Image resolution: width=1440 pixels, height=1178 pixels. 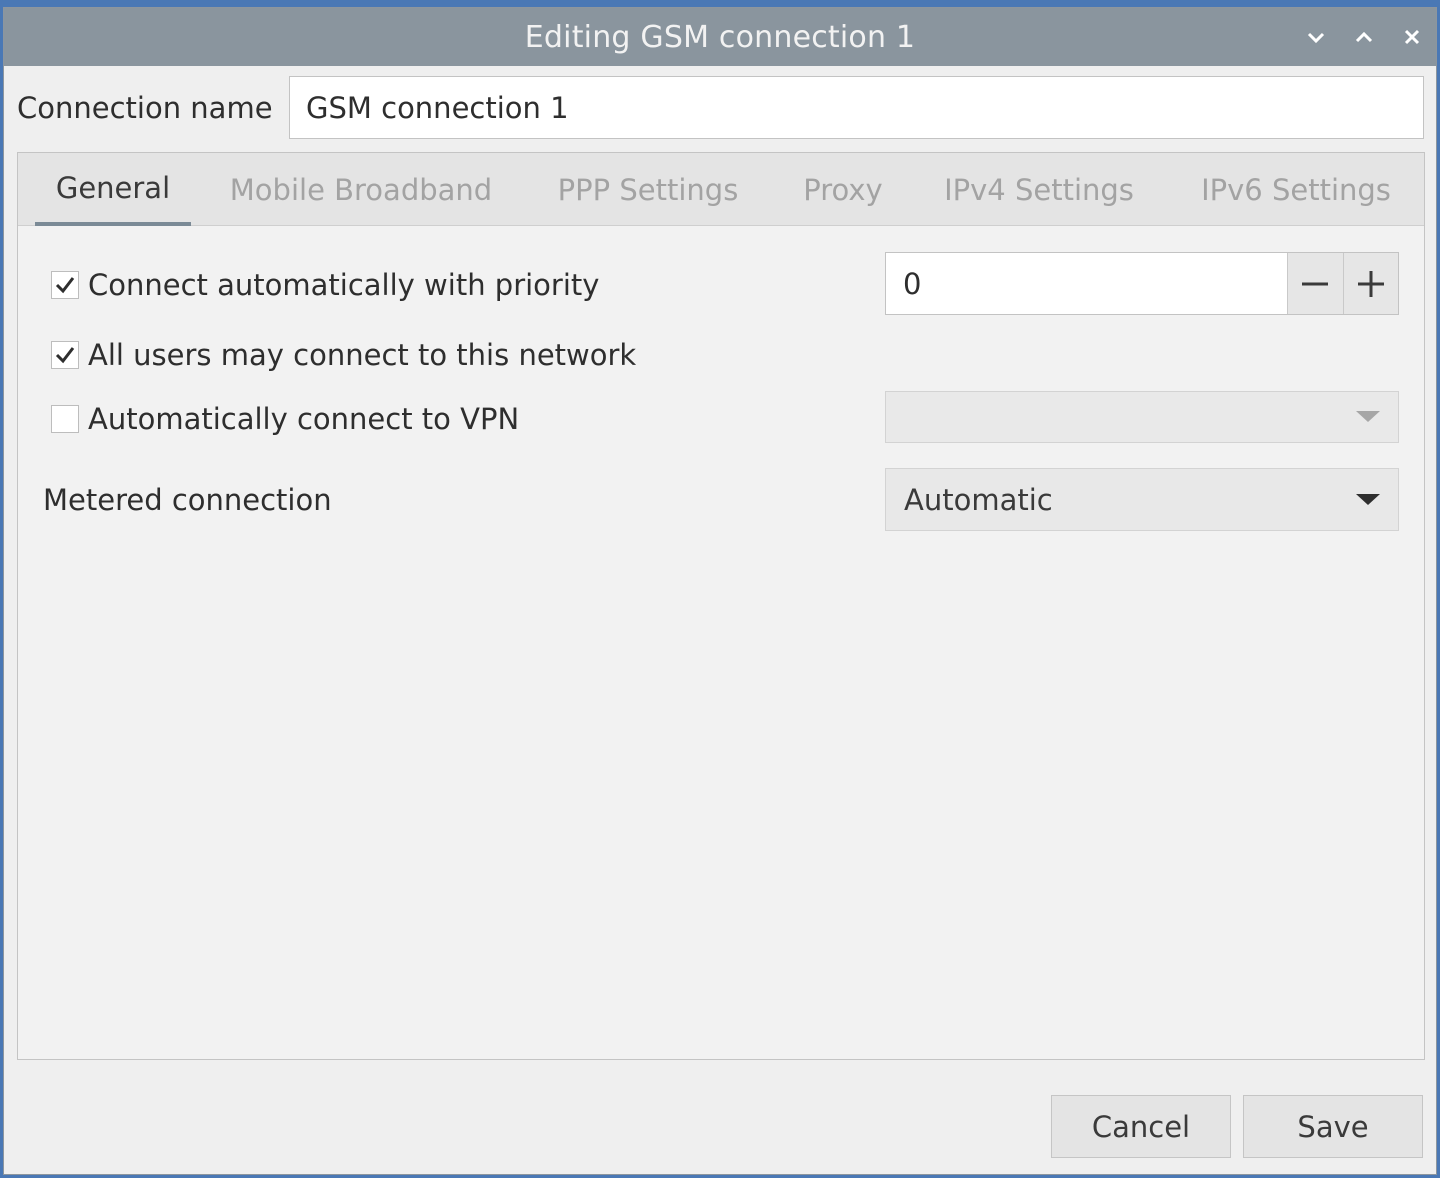 I want to click on chevron-up-icon, so click(x=1364, y=37).